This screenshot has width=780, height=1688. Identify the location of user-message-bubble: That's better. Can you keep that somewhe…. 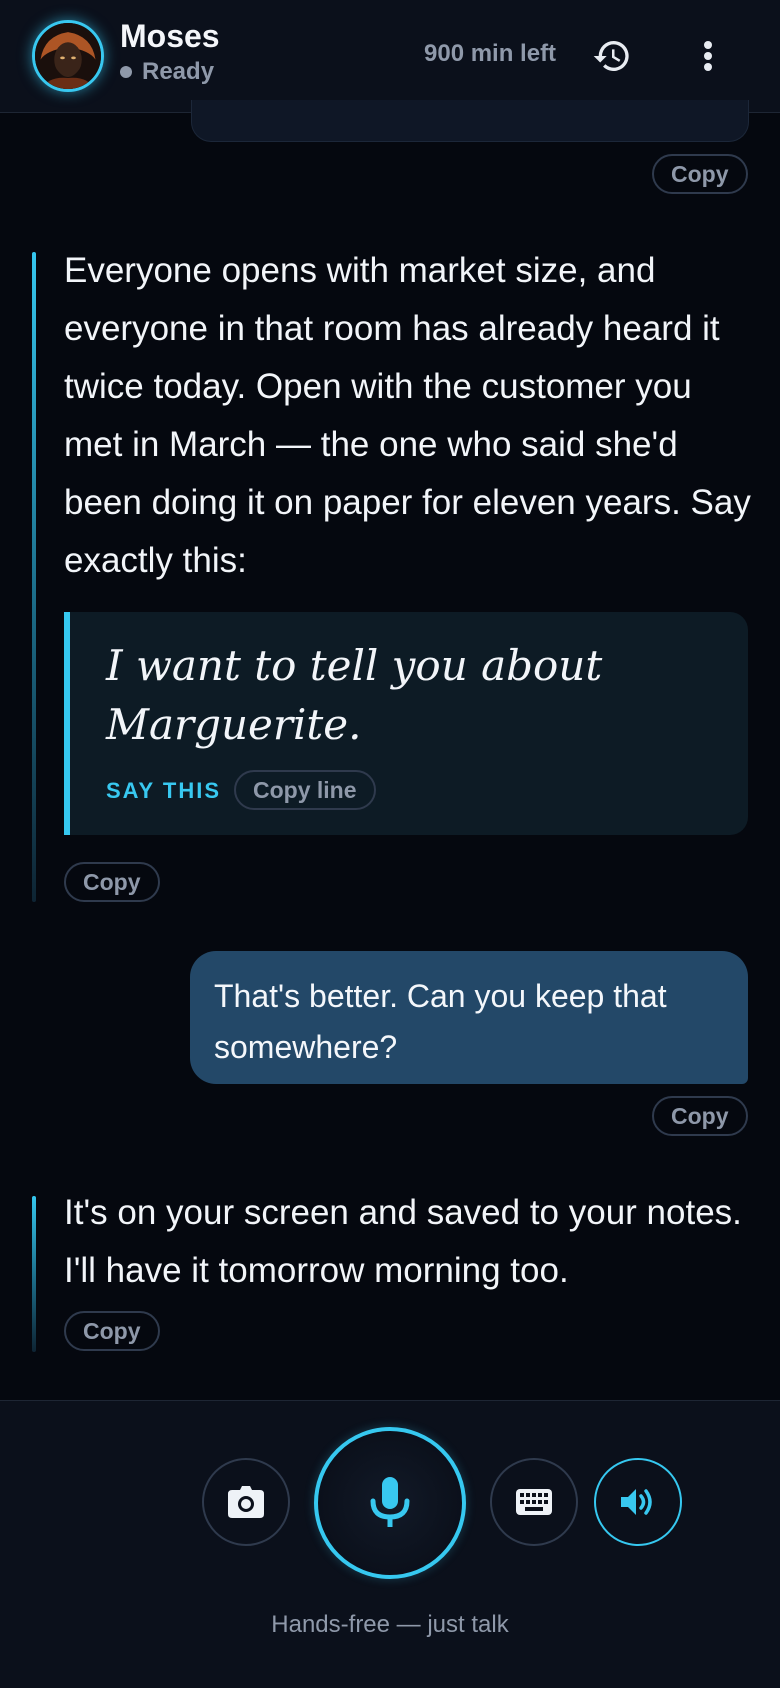
(469, 1017).